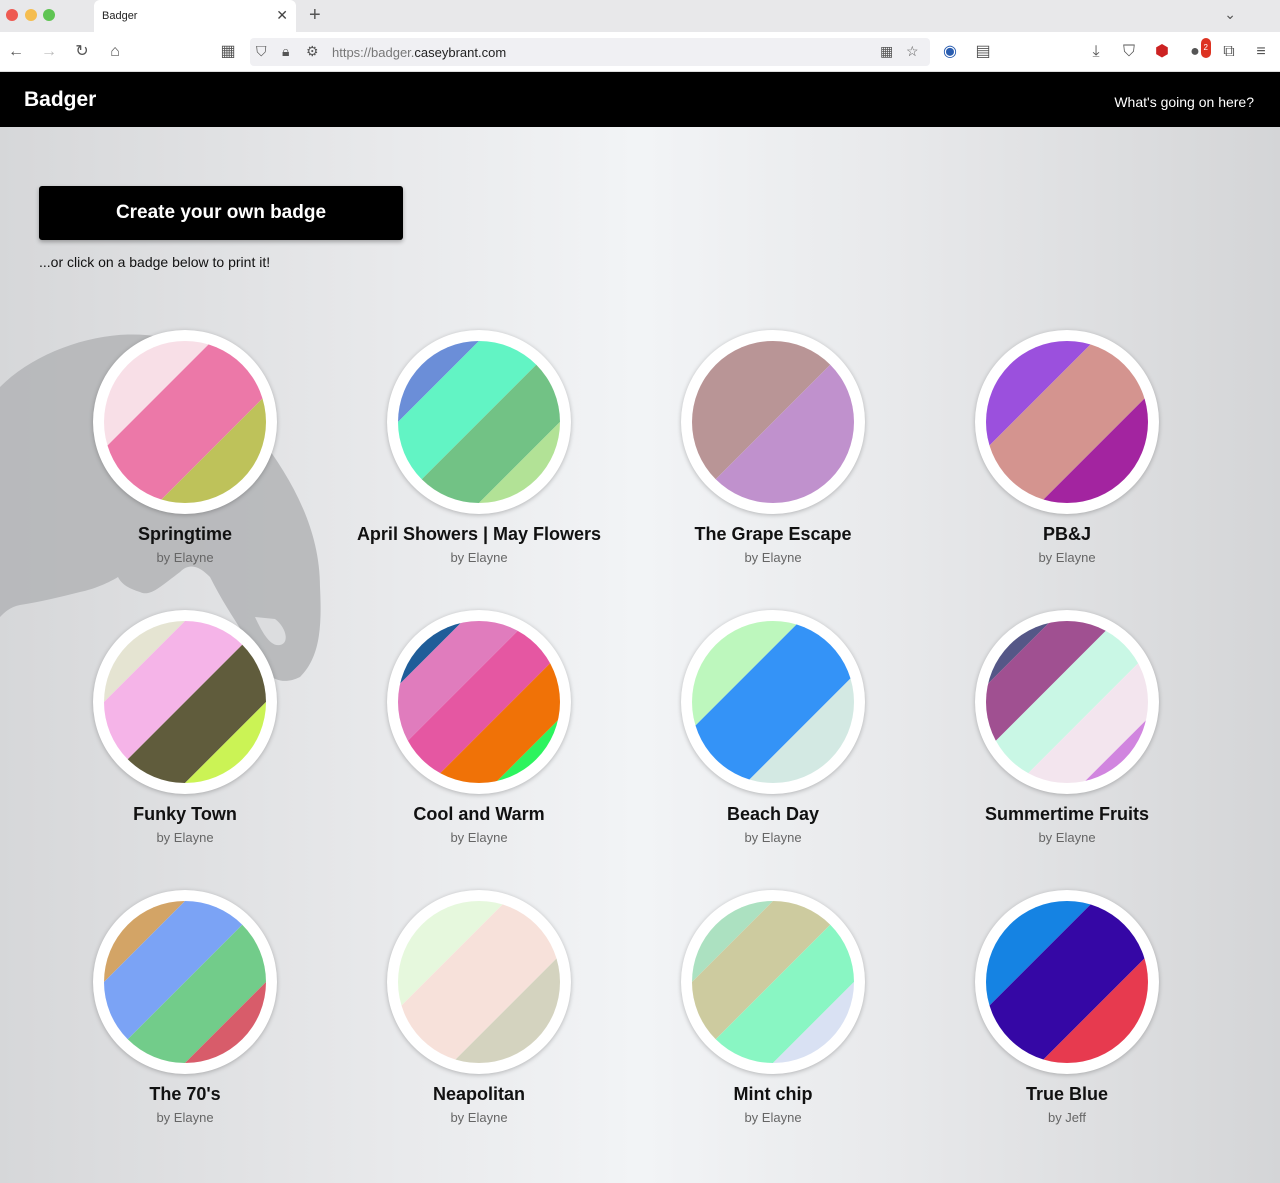  I want to click on badge-card: Mint chip by Elayne, so click(773, 1015).